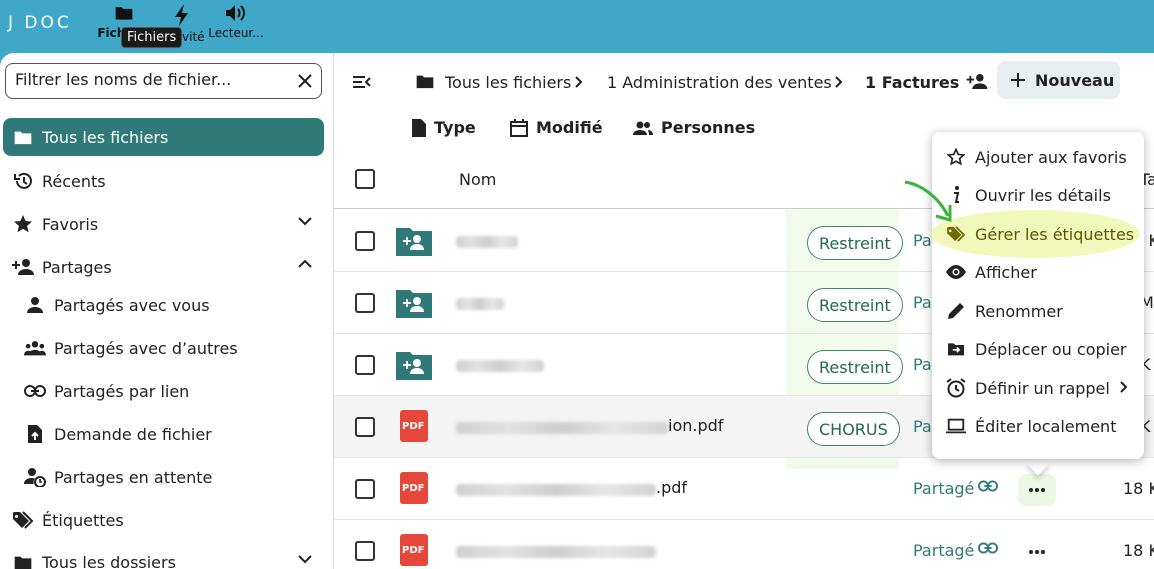  Describe the element at coordinates (362, 82) in the screenshot. I see `collapse-sidebar-icon` at that location.